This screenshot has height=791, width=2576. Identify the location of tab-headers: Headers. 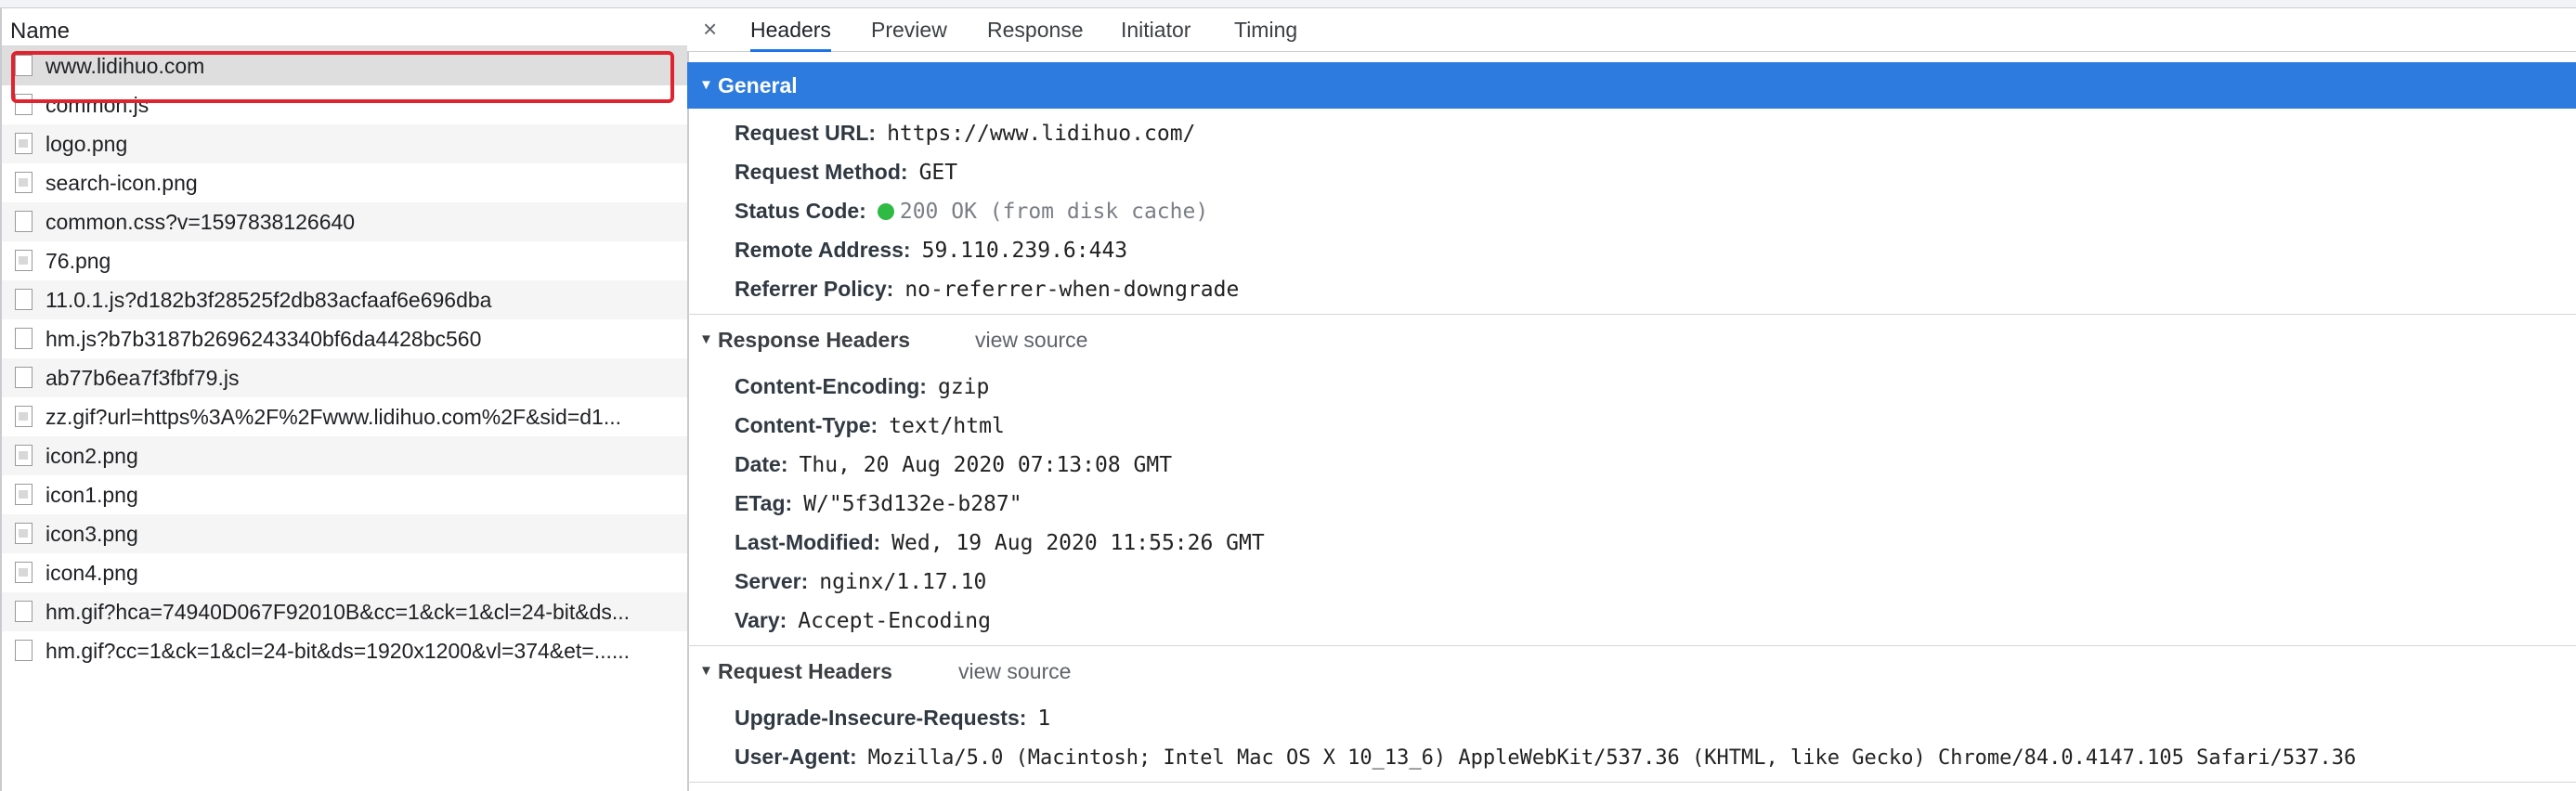
(790, 30).